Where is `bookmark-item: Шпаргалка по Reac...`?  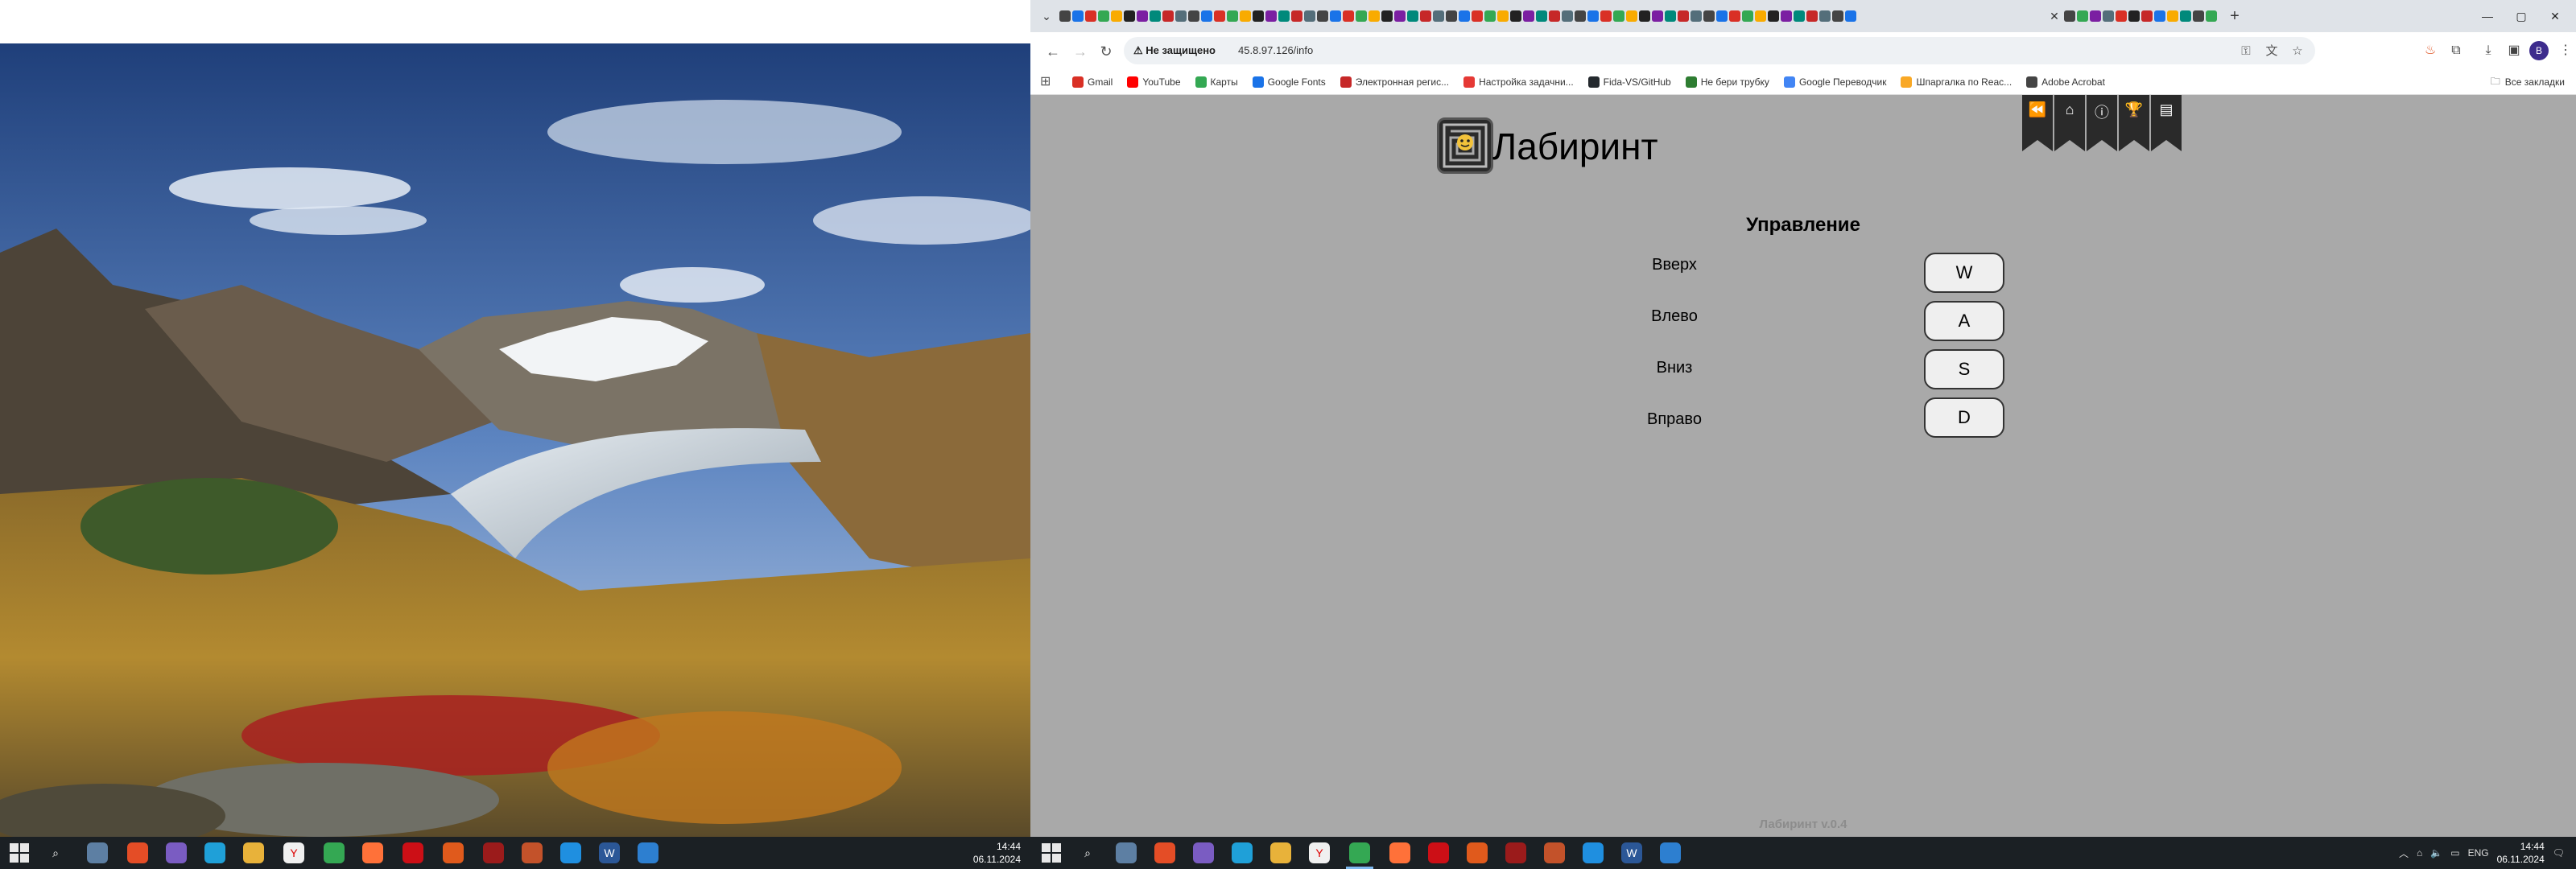
bookmark-item: Шпаргалка по Reac... is located at coordinates (1956, 82).